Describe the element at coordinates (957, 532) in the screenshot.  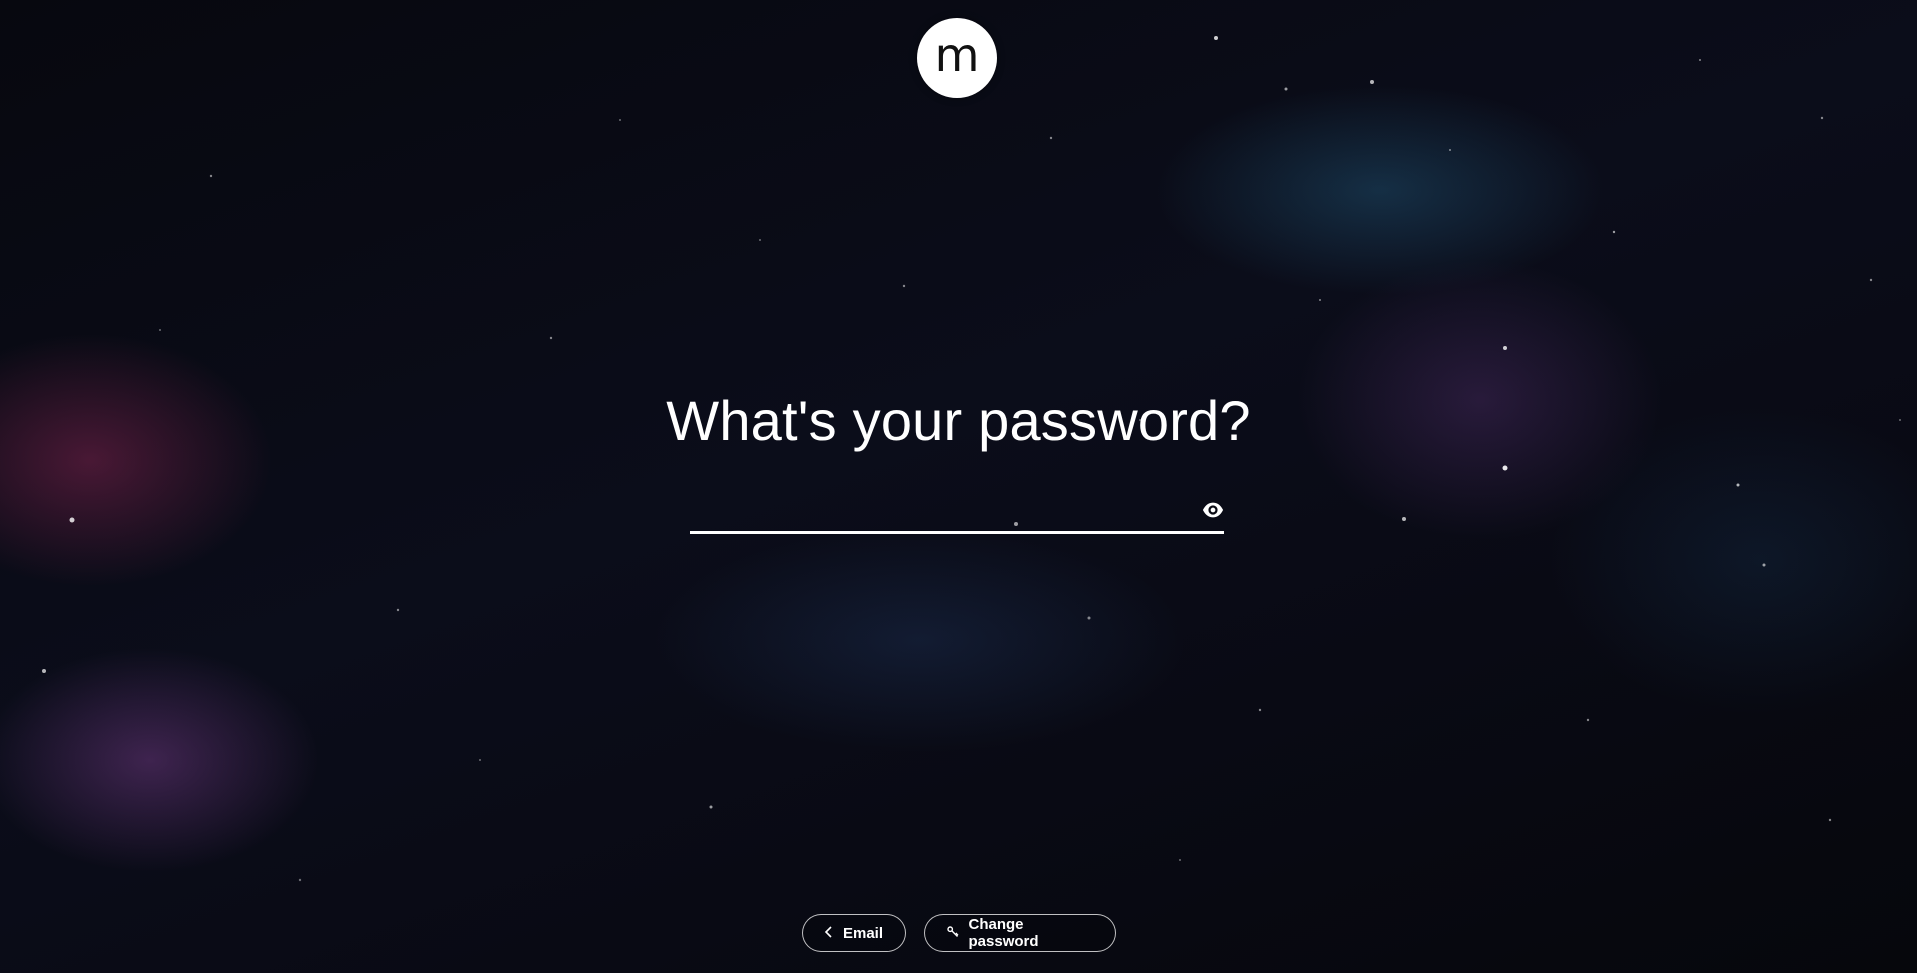
I see `password-underline` at that location.